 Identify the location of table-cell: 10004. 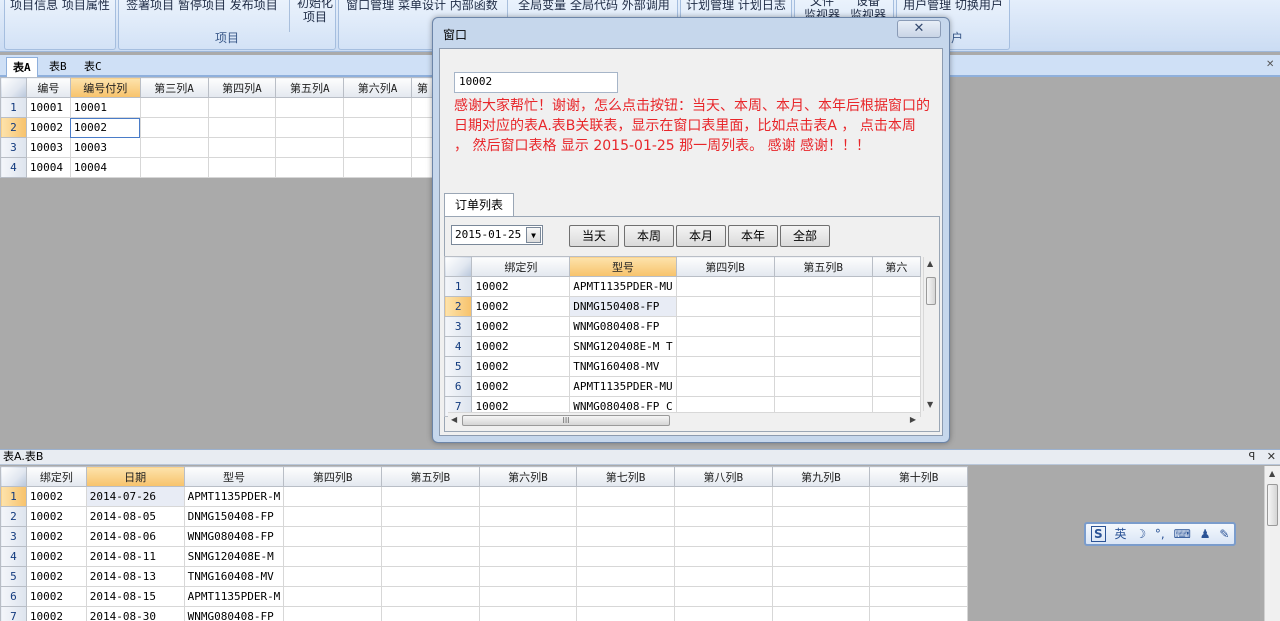
(105, 167).